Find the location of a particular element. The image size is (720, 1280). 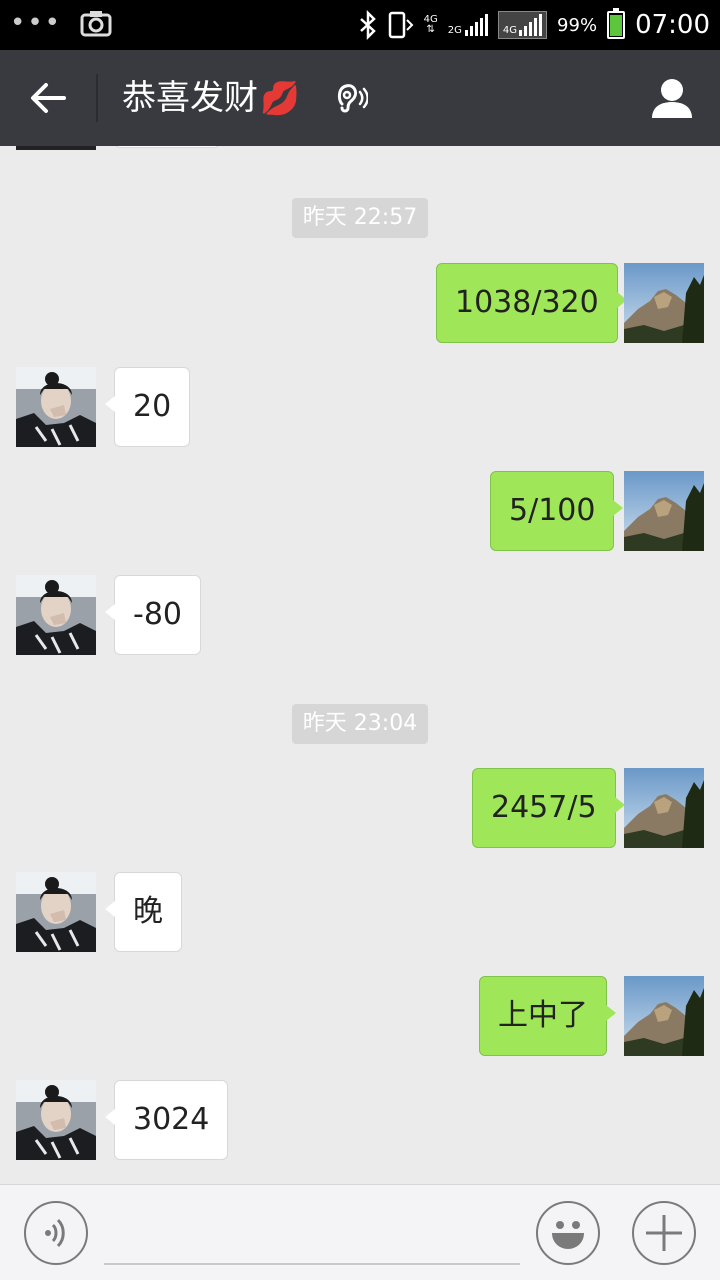

outgoing-message: 上中了 is located at coordinates (547, 1016).